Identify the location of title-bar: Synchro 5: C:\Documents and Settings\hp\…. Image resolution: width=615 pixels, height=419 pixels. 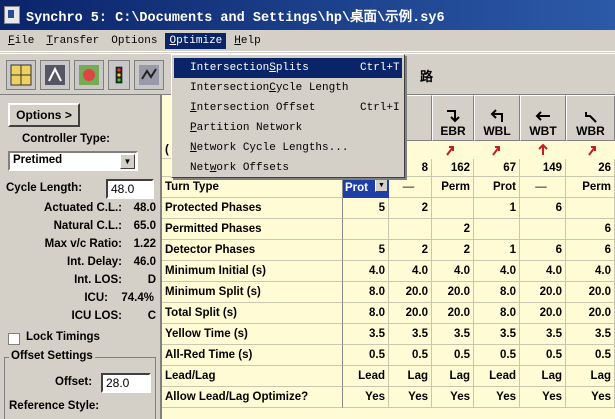
(307, 15).